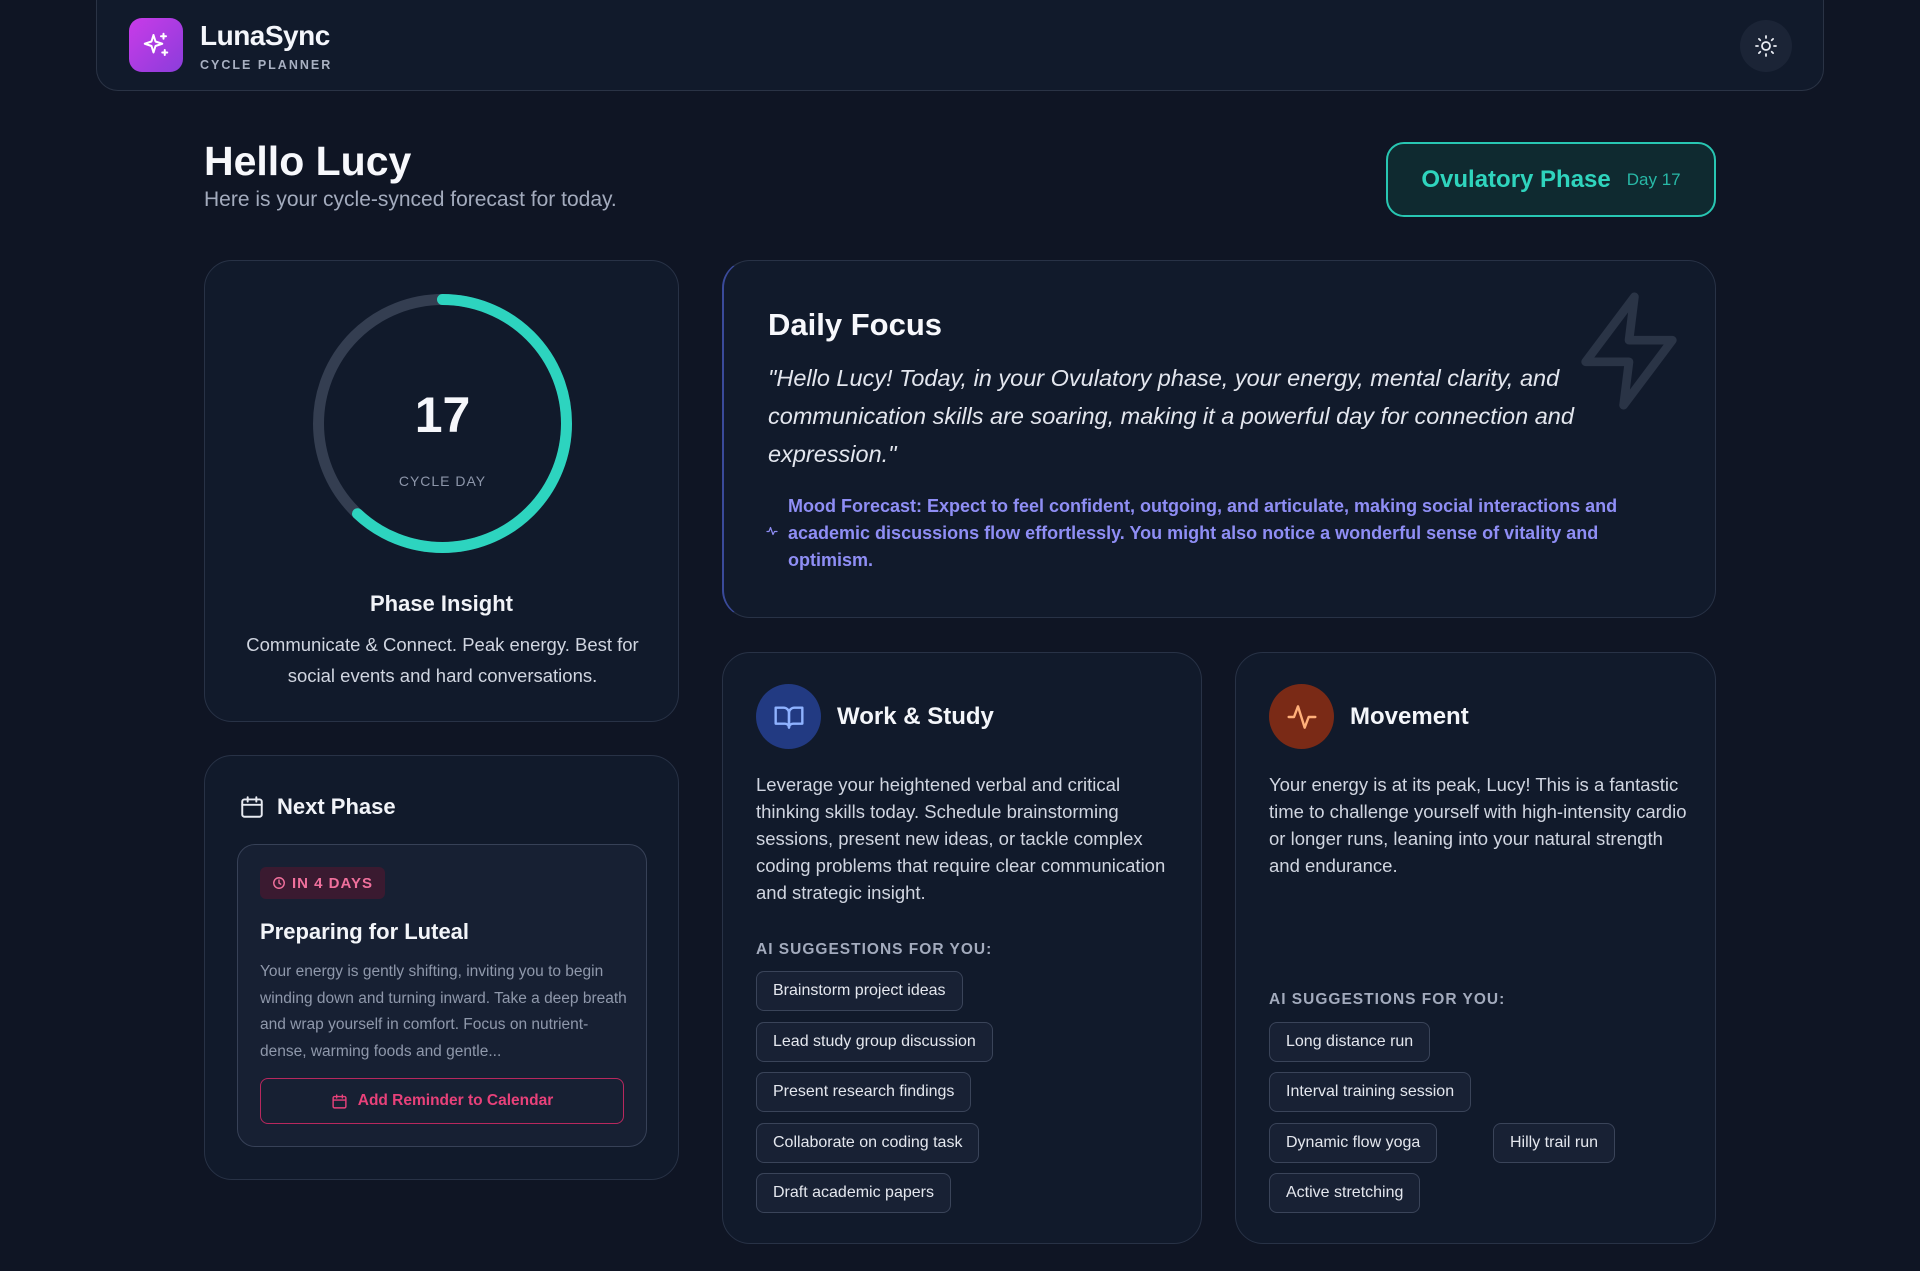  I want to click on next-phase-title: Next Phase, so click(336, 806).